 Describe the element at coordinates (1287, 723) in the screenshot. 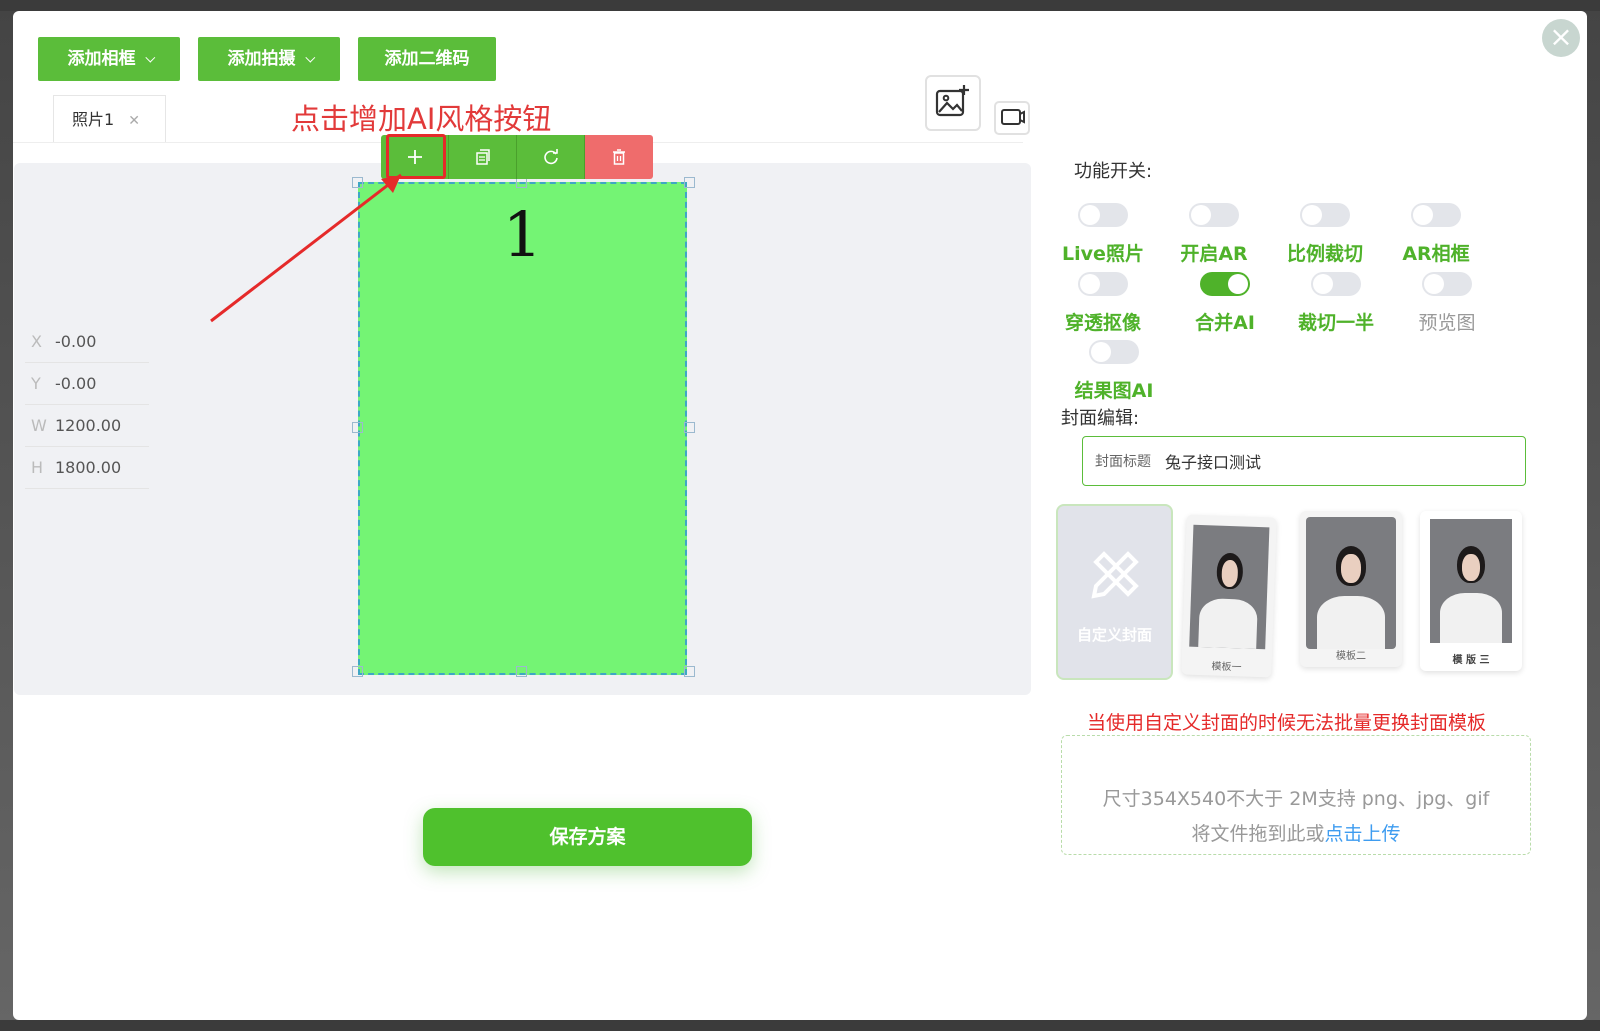

I see `cover-warning: 当使用自定义封面的时候无法批量更换封面模板` at that location.